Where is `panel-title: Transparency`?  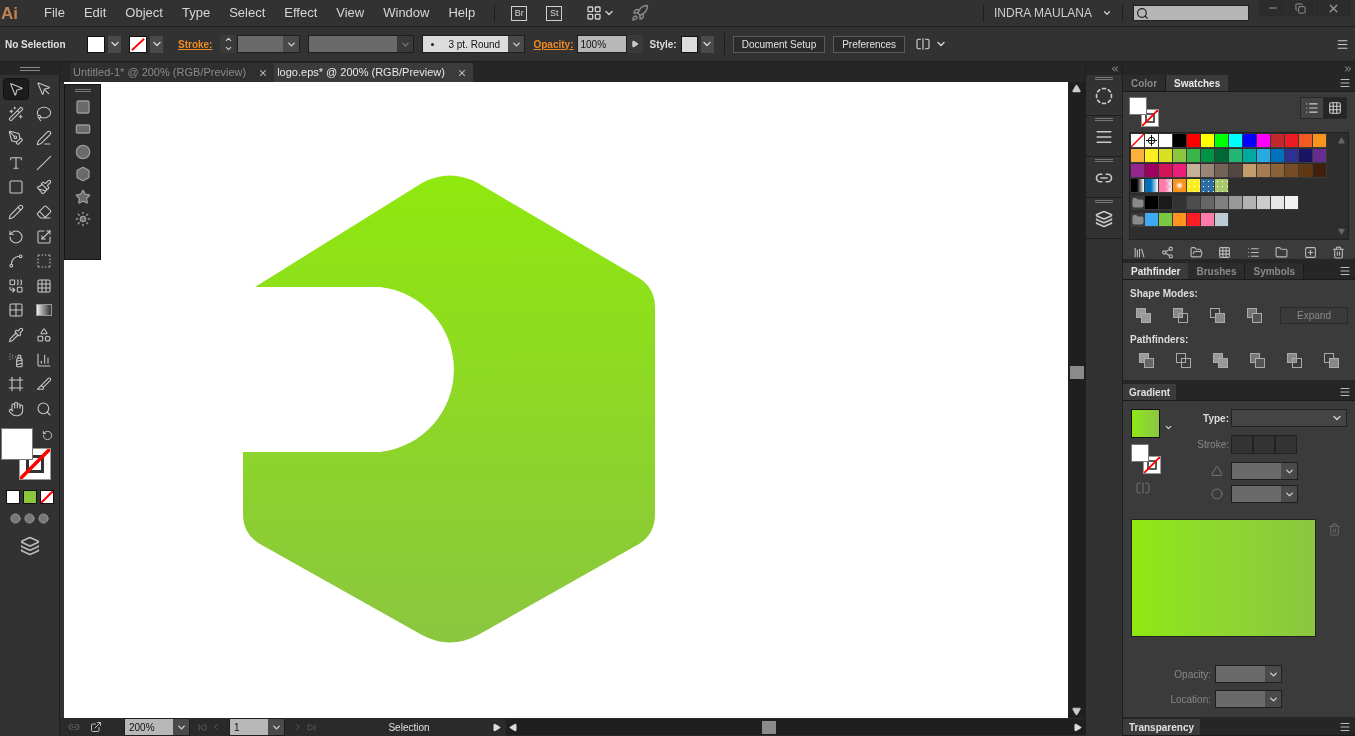 panel-title: Transparency is located at coordinates (1162, 727).